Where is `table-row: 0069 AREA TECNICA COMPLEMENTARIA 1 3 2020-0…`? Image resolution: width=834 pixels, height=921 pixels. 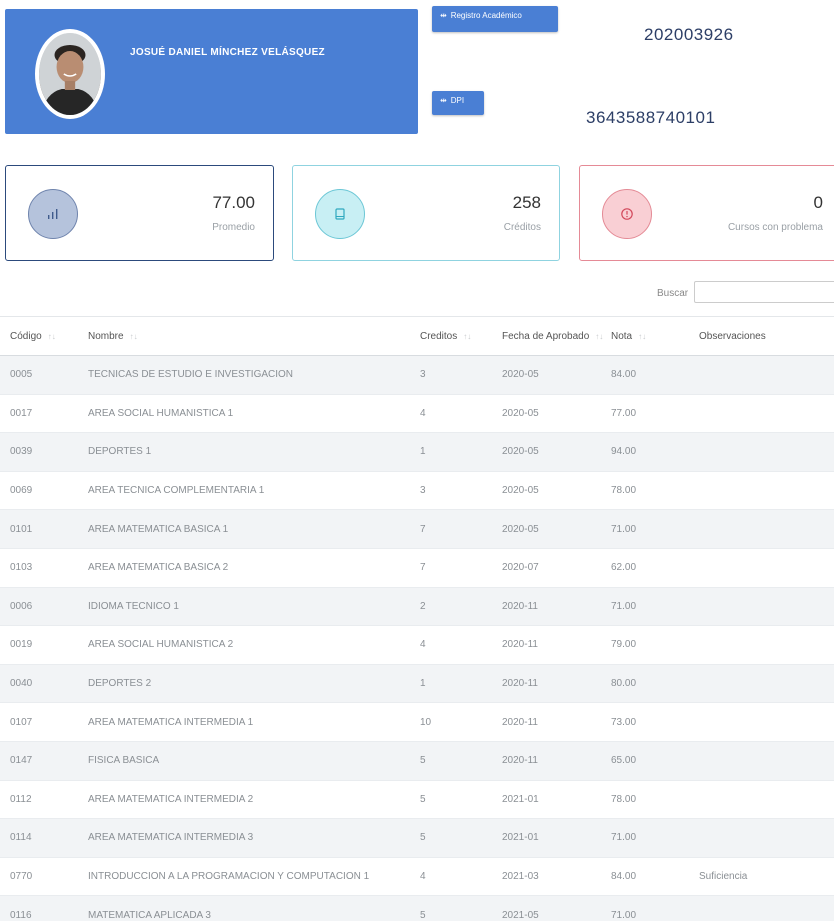
table-row: 0069 AREA TECNICA COMPLEMENTARIA 1 3 2020-0… is located at coordinates (417, 491).